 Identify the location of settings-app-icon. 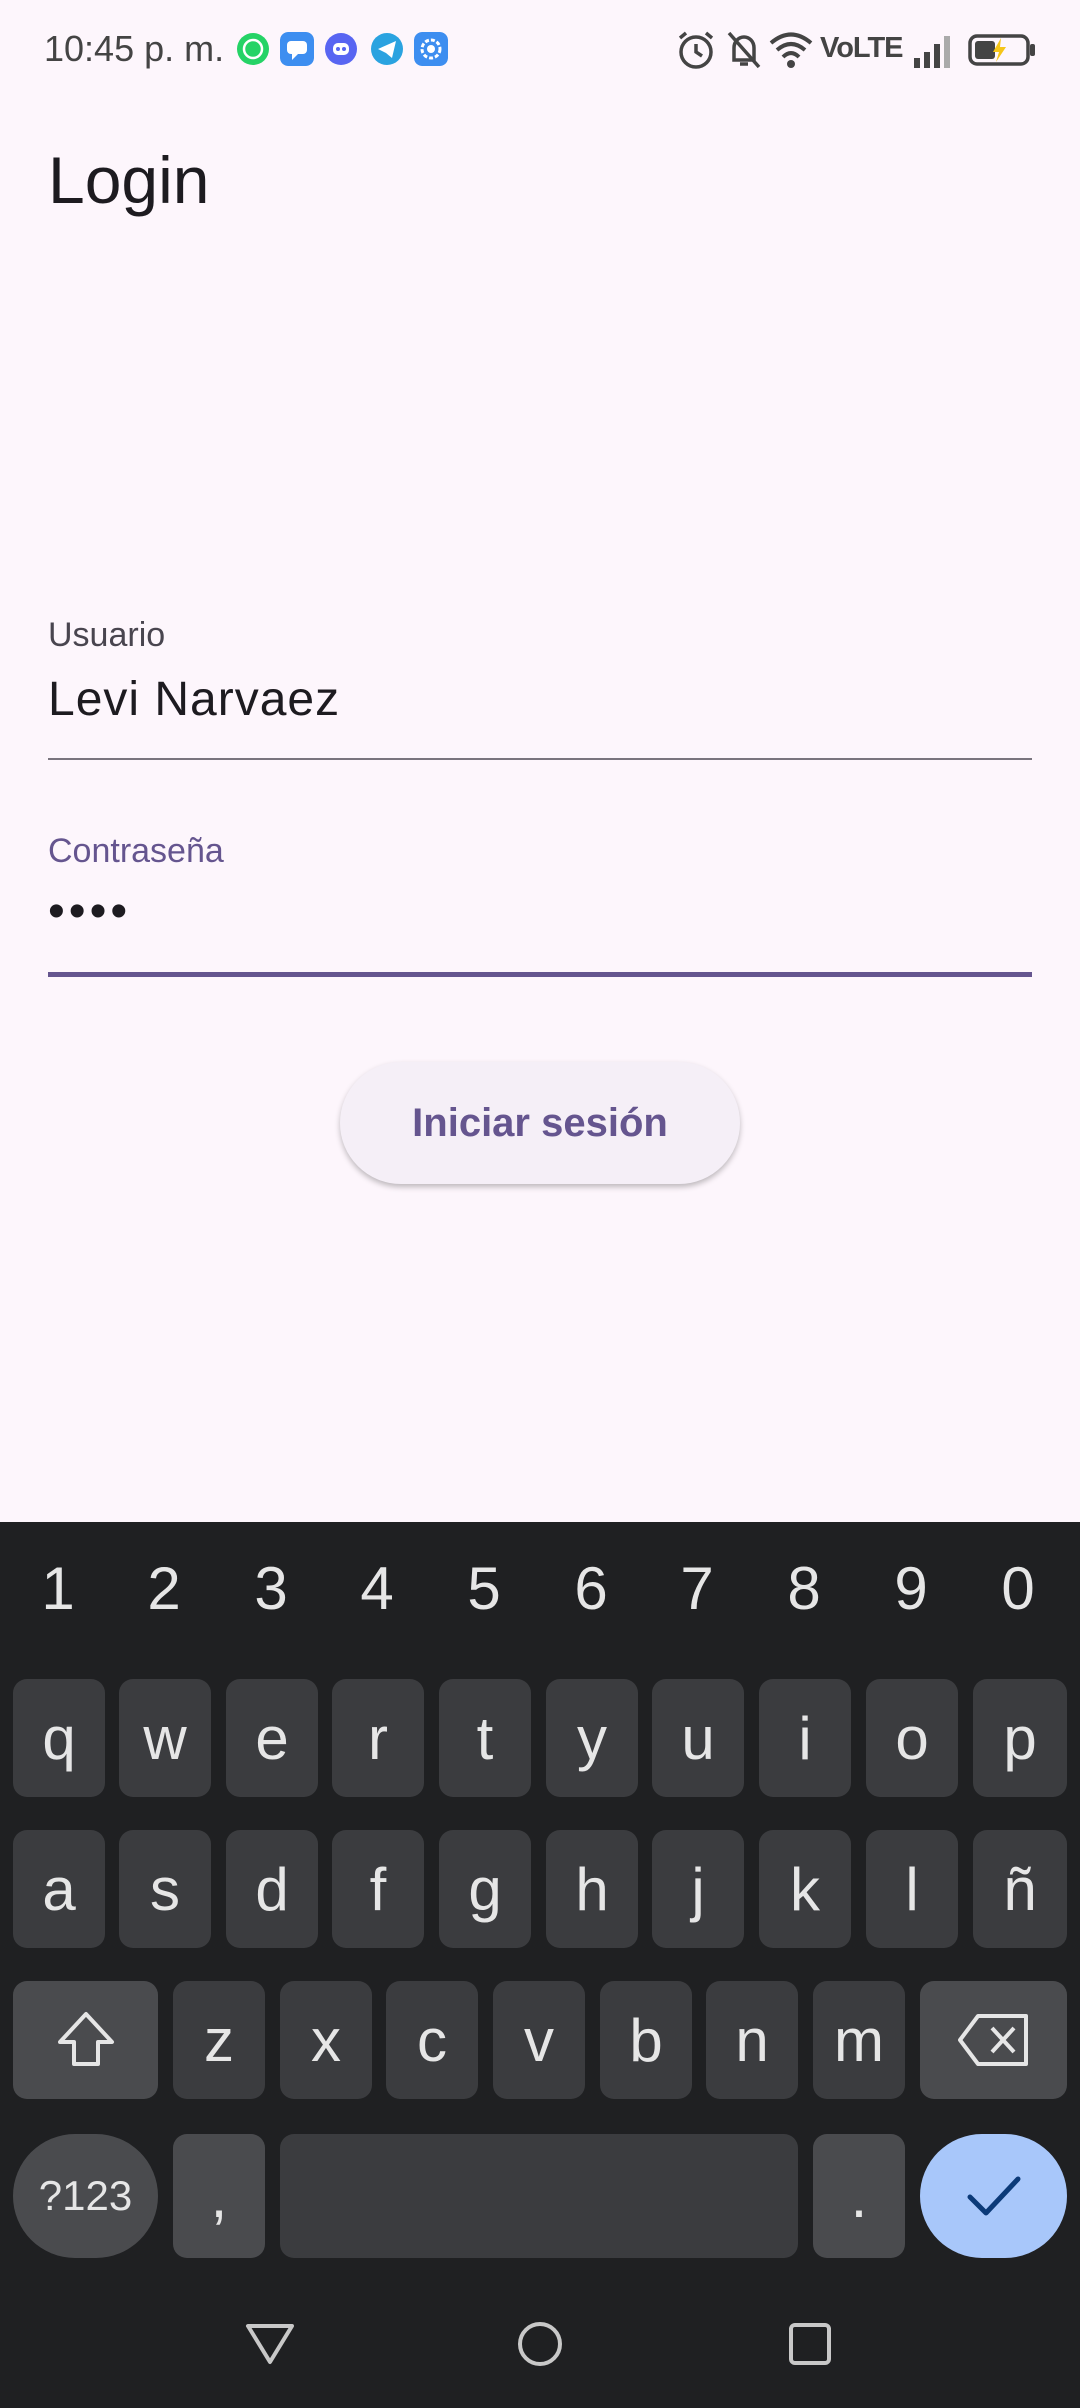
(431, 49).